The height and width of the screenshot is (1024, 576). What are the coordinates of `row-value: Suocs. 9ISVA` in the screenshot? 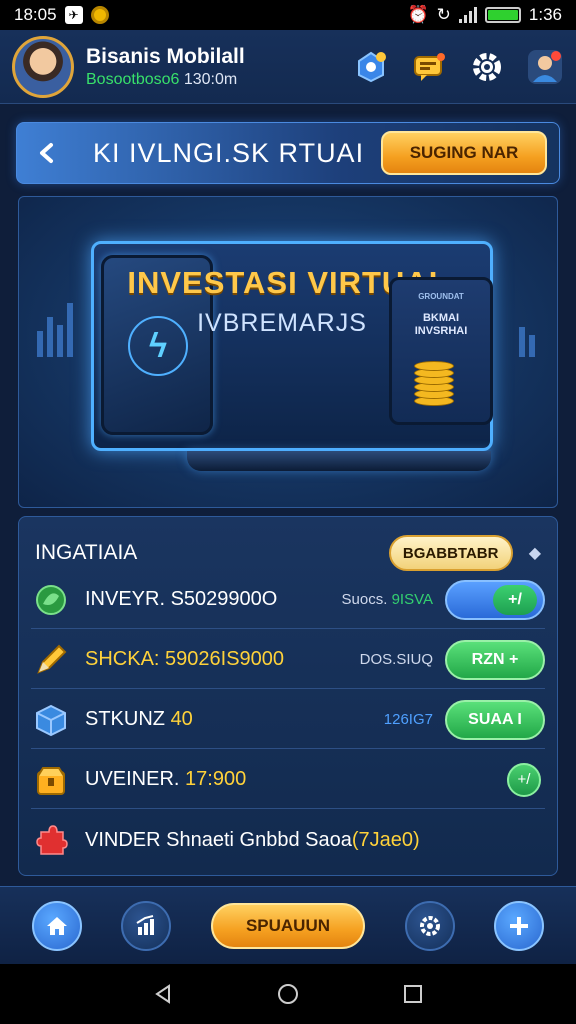 It's located at (387, 599).